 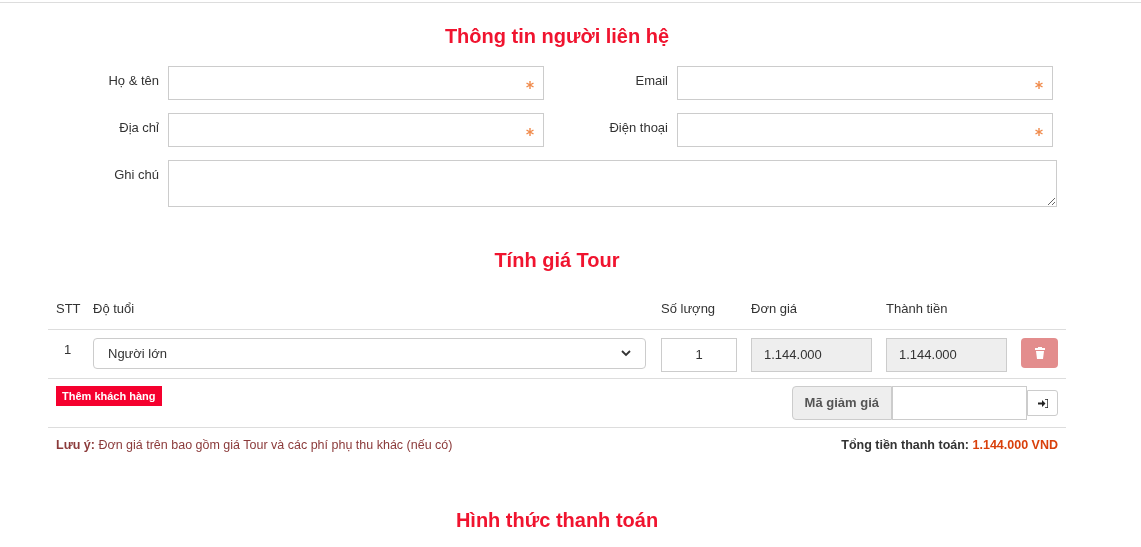 What do you see at coordinates (114, 308) in the screenshot?
I see `column-header: Độ tuổi` at bounding box center [114, 308].